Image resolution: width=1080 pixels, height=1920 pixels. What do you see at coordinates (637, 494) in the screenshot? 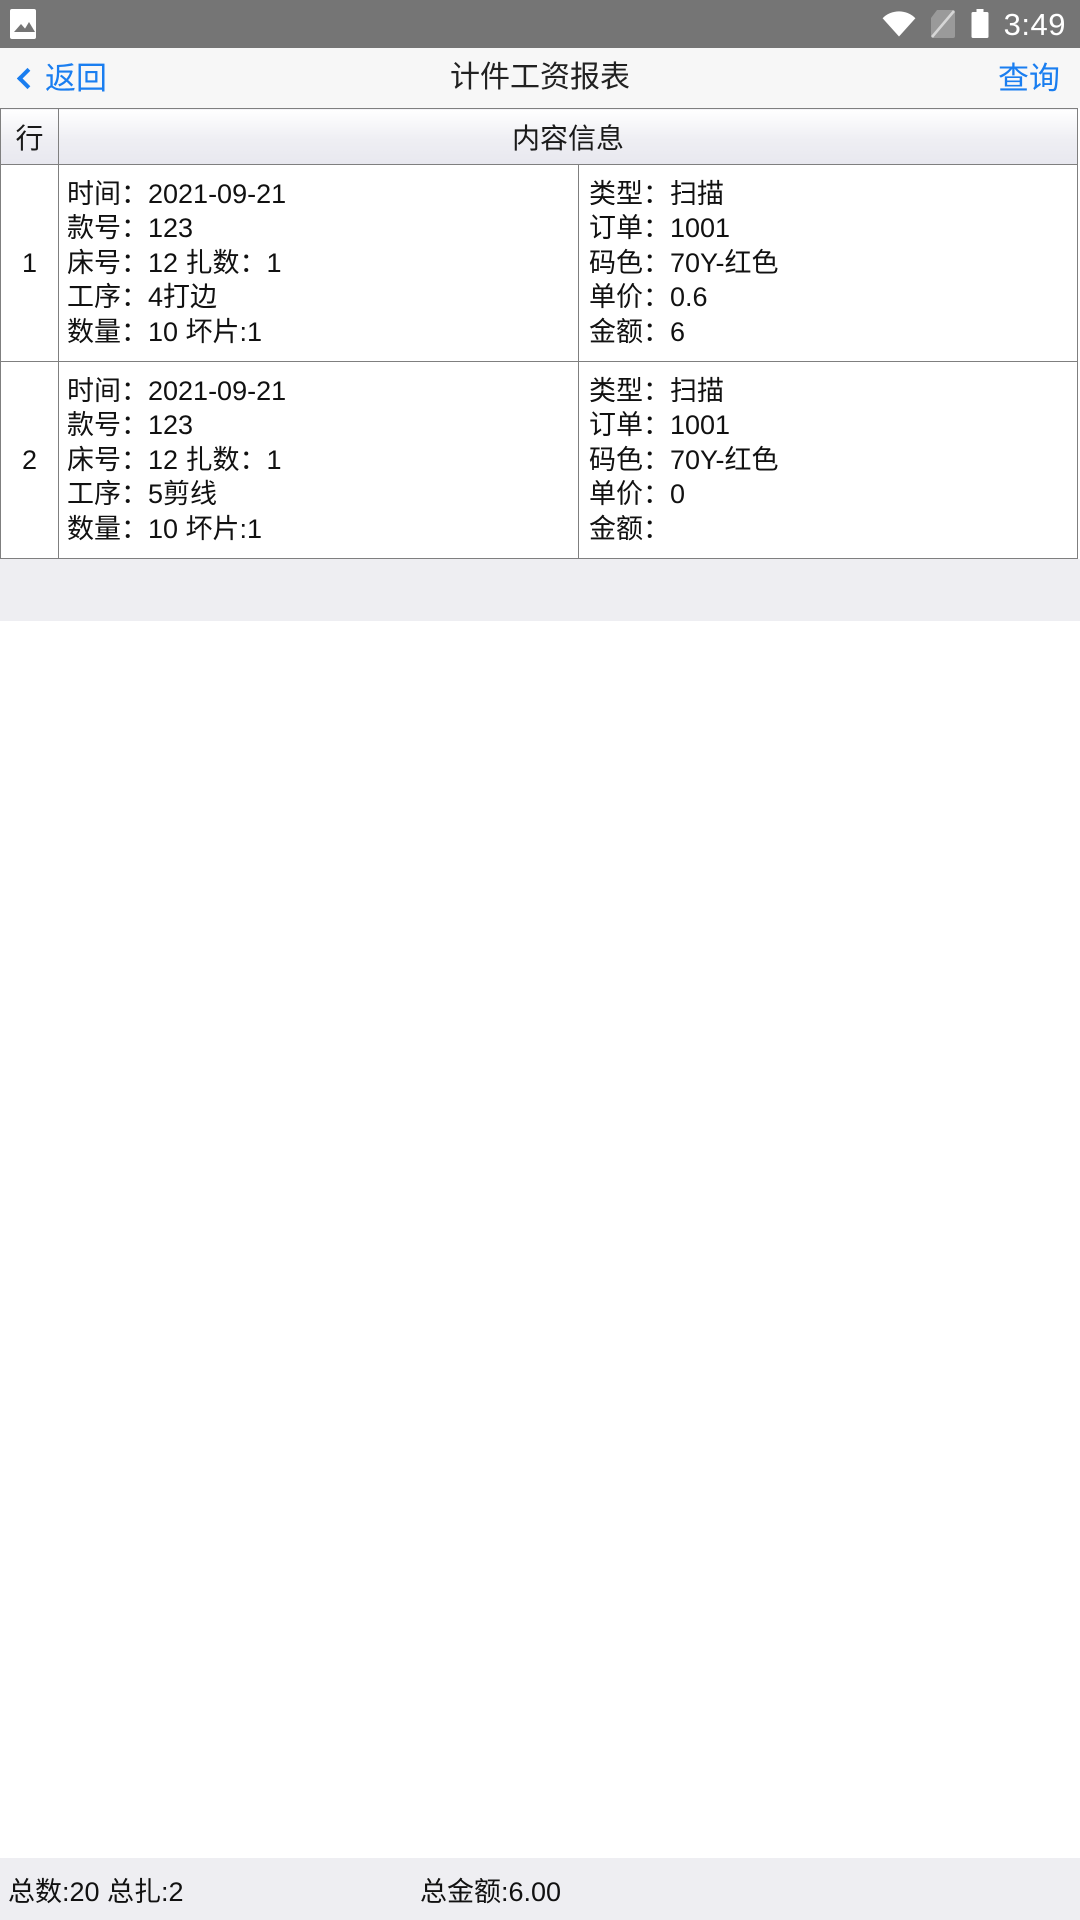
I see `field-unit-price: 单价：0` at bounding box center [637, 494].